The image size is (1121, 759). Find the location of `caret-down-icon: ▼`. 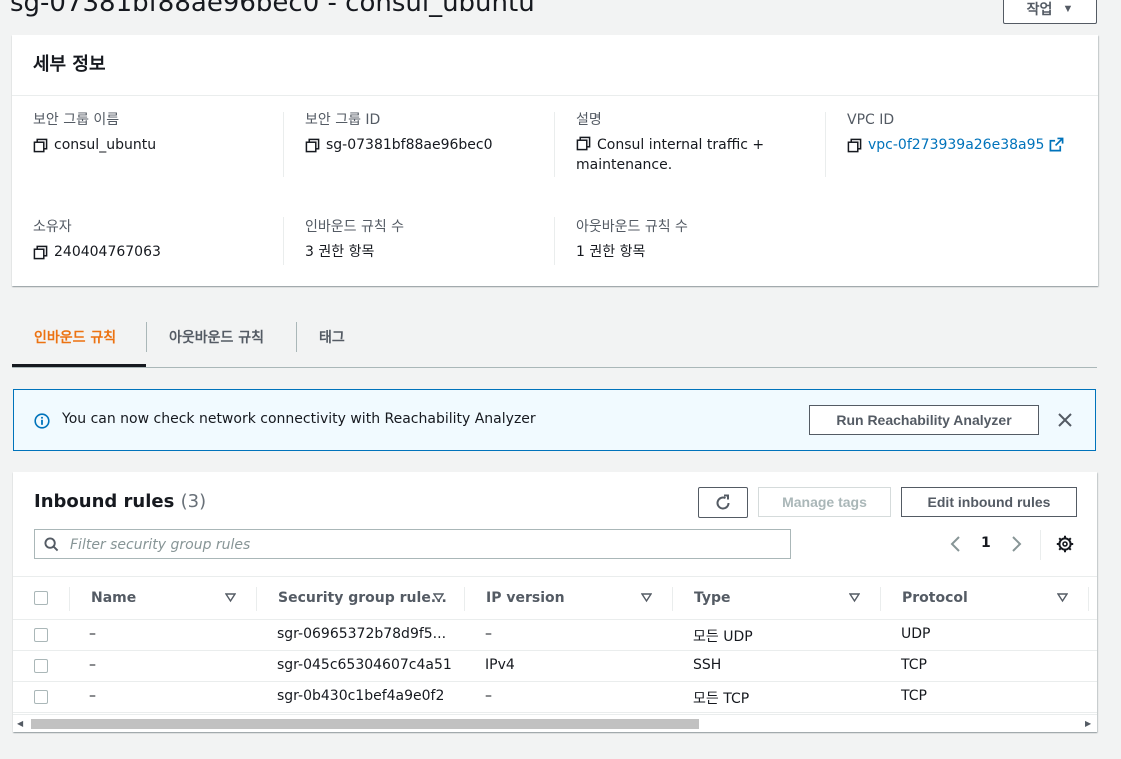

caret-down-icon: ▼ is located at coordinates (1068, 9).